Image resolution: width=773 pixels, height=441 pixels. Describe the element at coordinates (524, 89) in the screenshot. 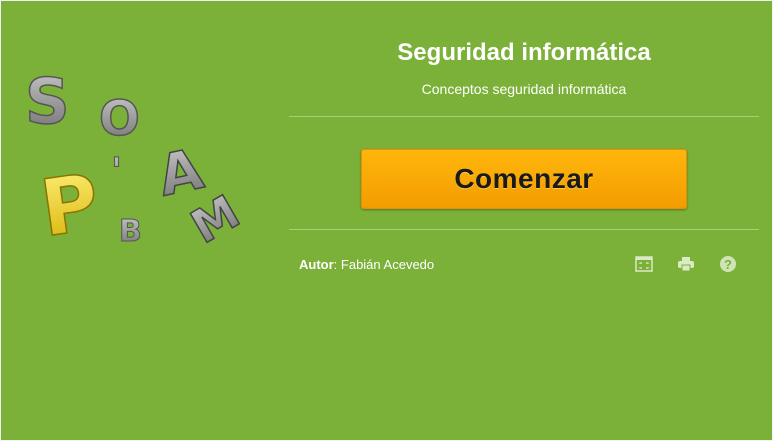

I see `page-subtitle: Conceptos seguridad informática` at that location.